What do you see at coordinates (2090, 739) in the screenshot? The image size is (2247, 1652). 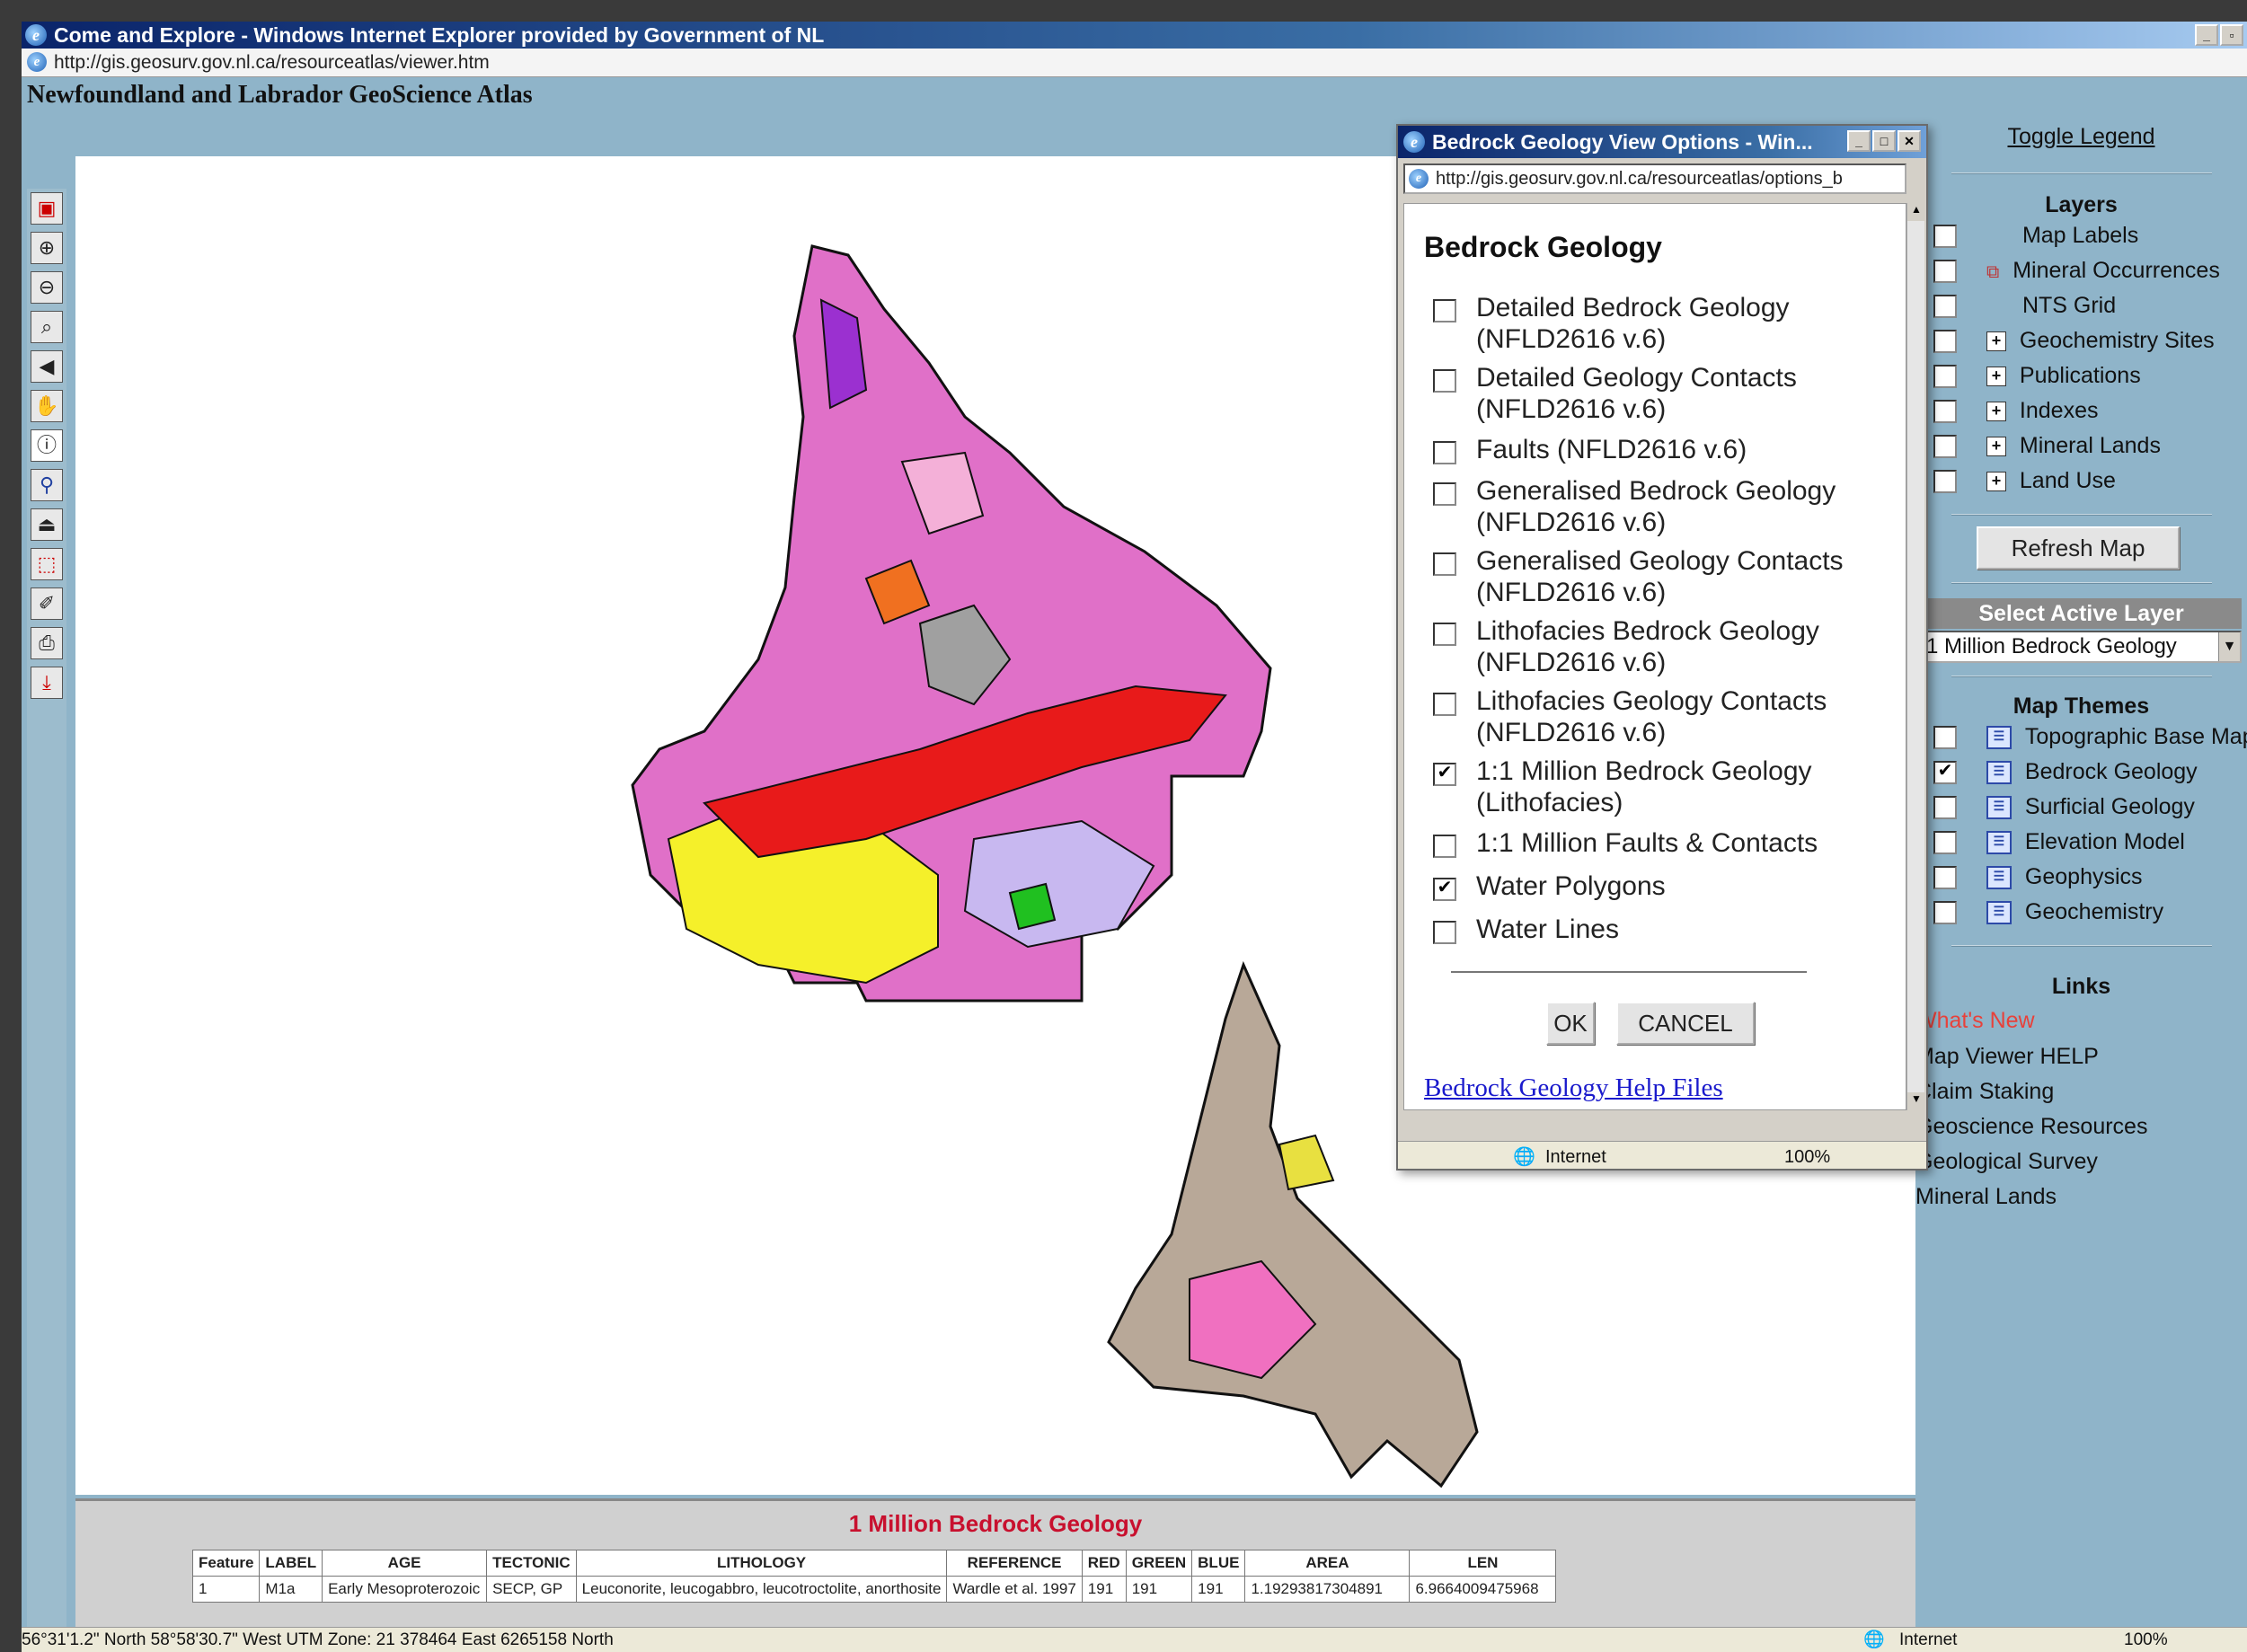 I see `theme-row-topographic: ☰ Topographic Base Map` at bounding box center [2090, 739].